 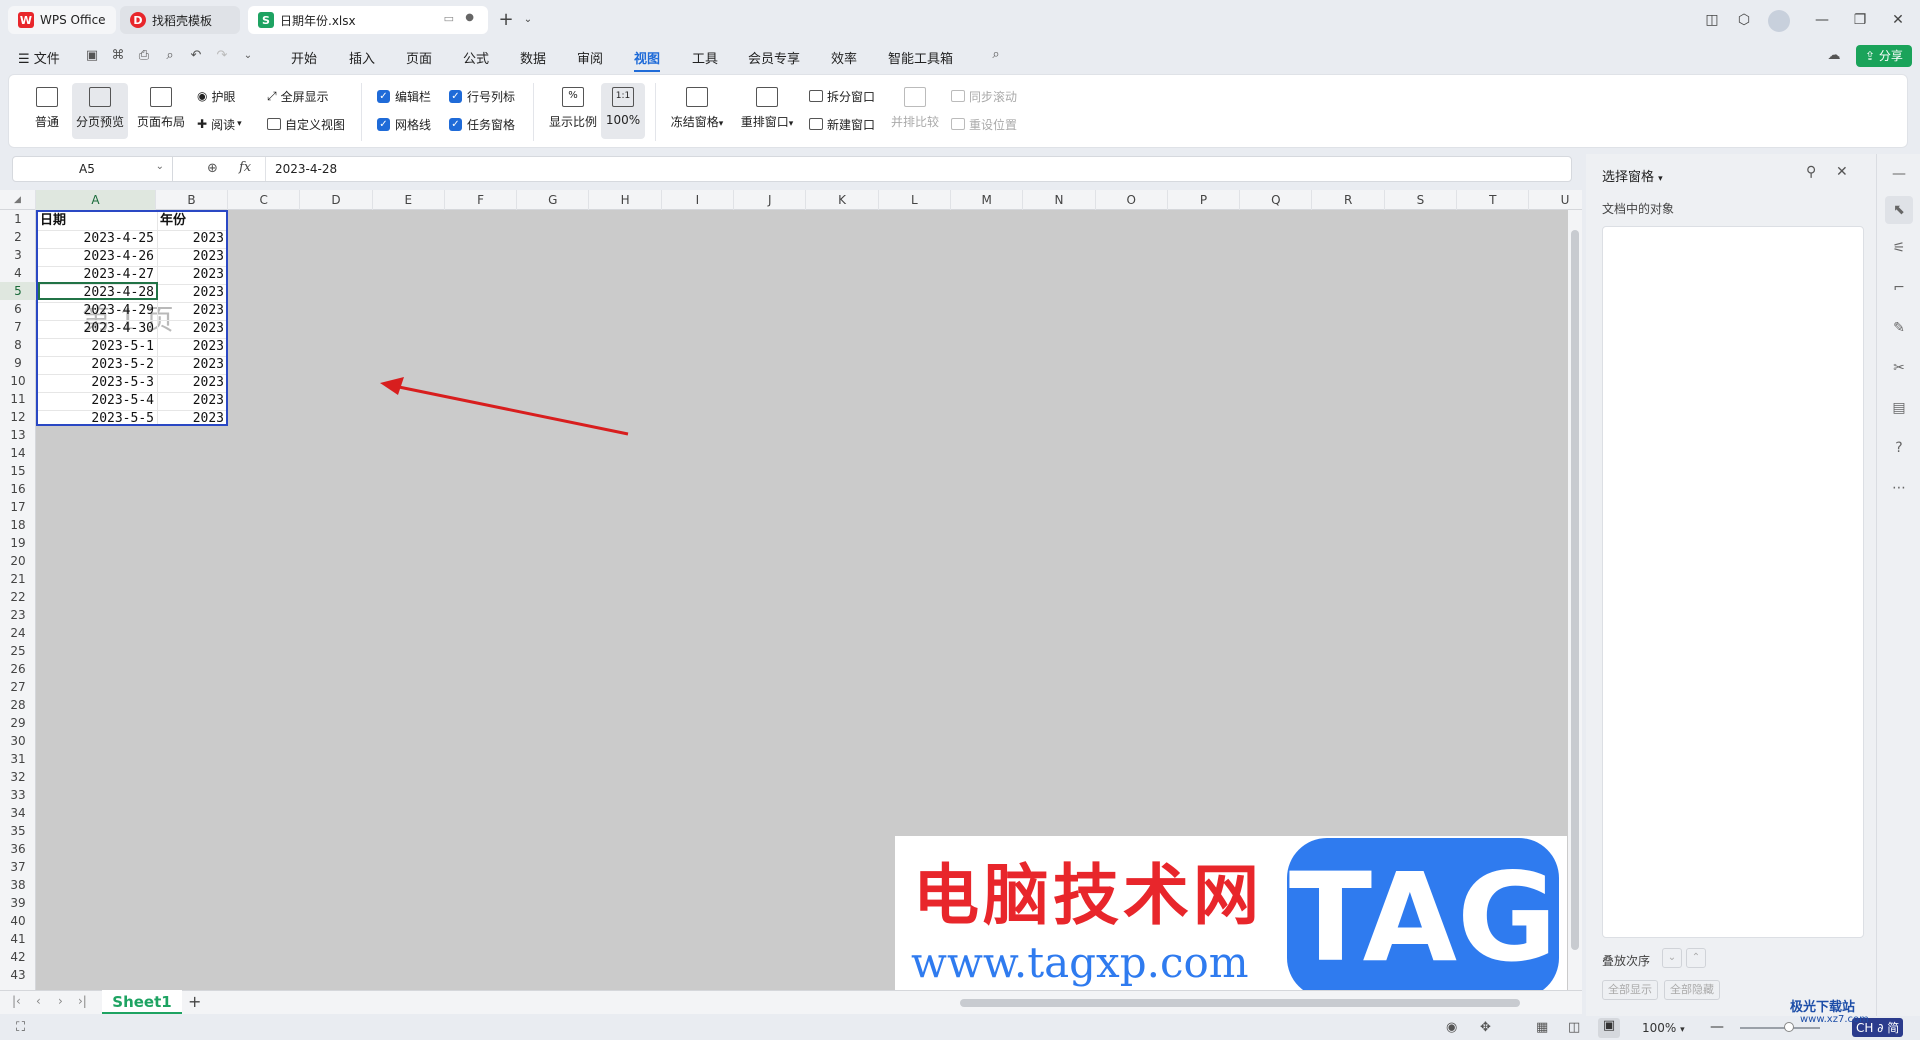 I want to click on zoom-formula-icon: ⊕, so click(x=212, y=168).